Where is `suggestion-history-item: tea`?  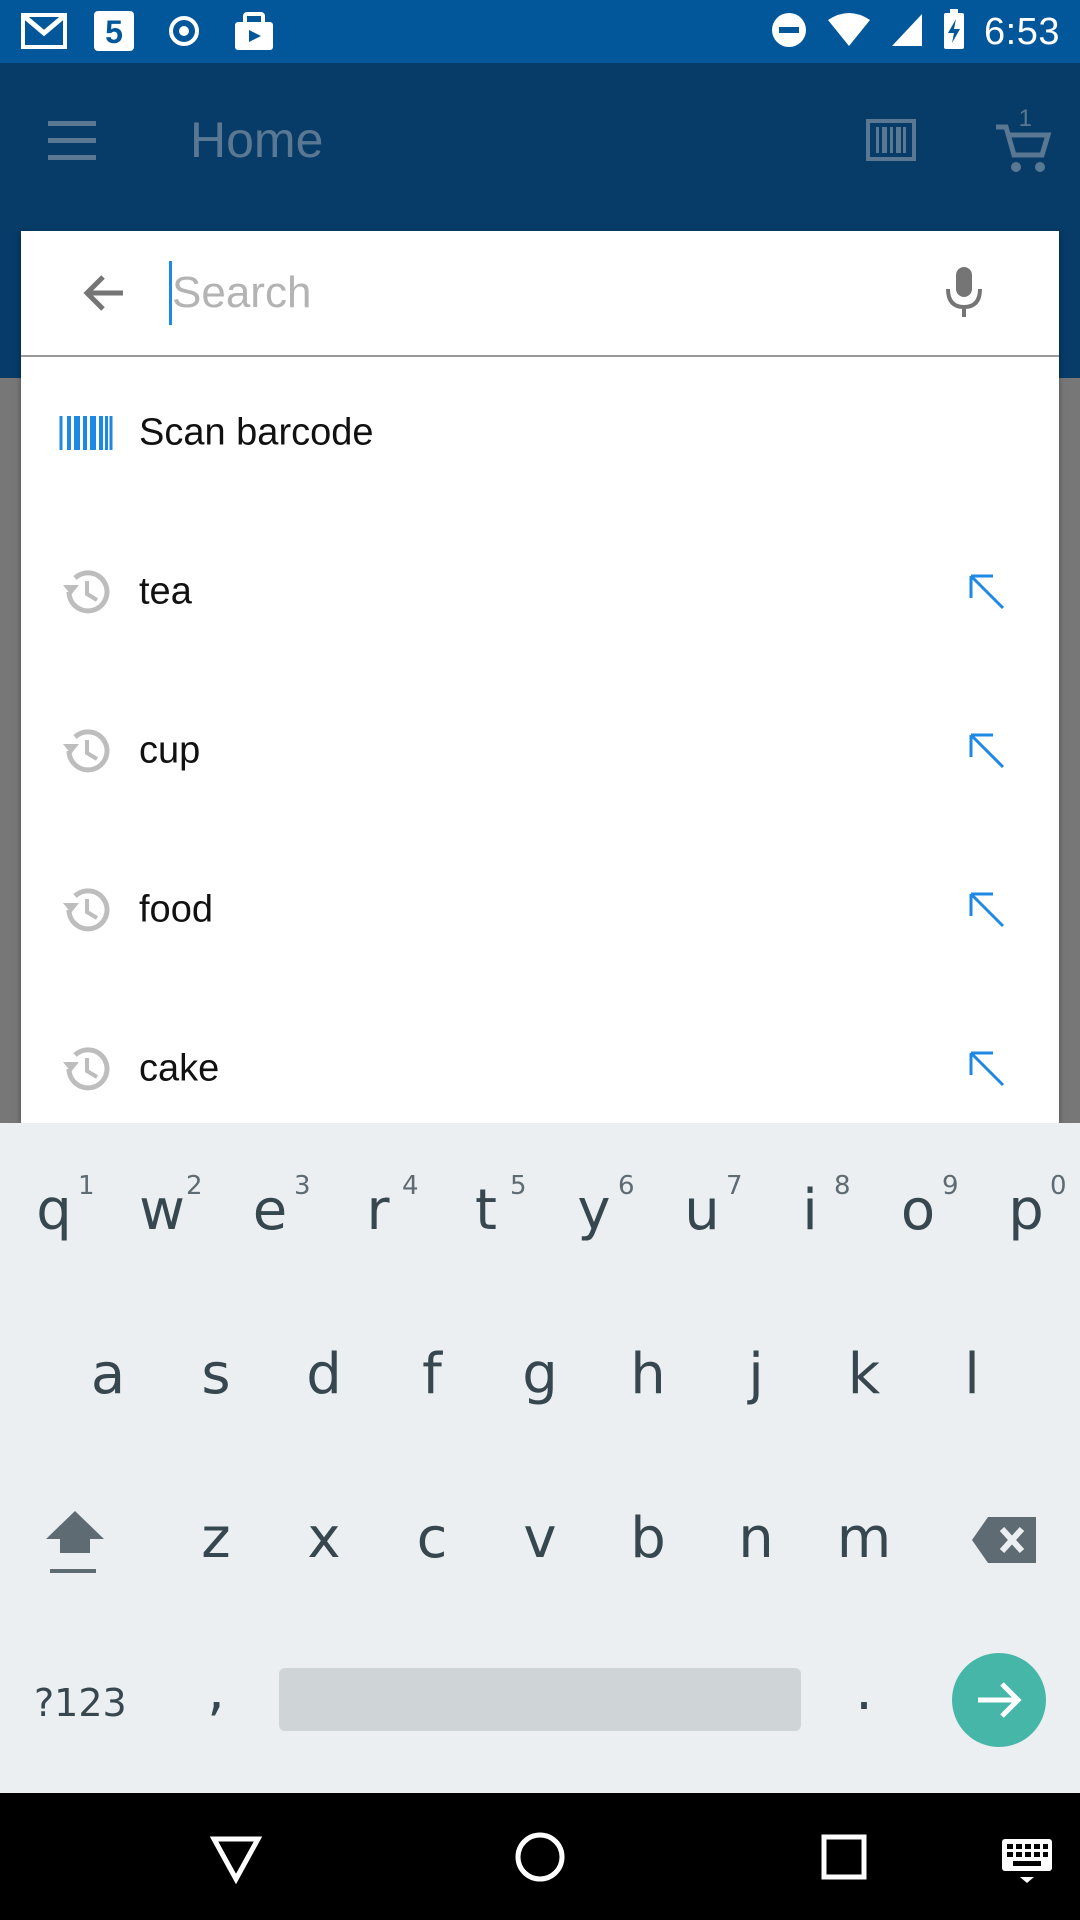
suggestion-history-item: tea is located at coordinates (540, 591).